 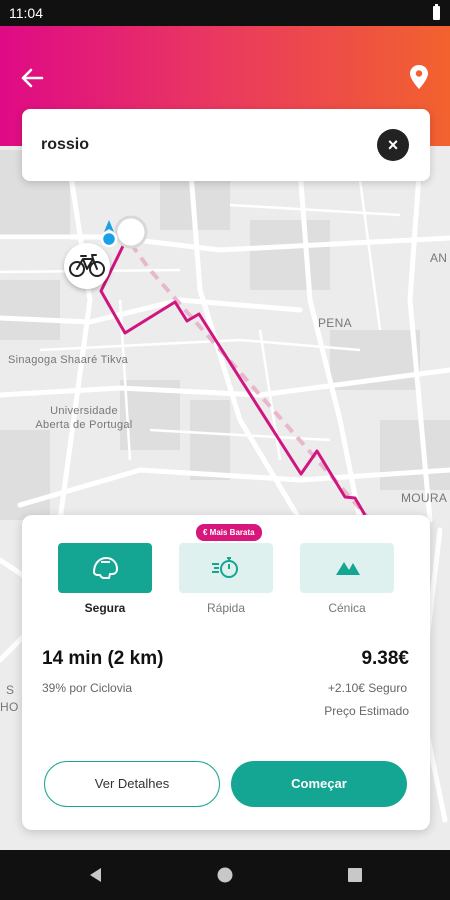 I want to click on route-duration: 14 min (2 km), so click(x=103, y=658).